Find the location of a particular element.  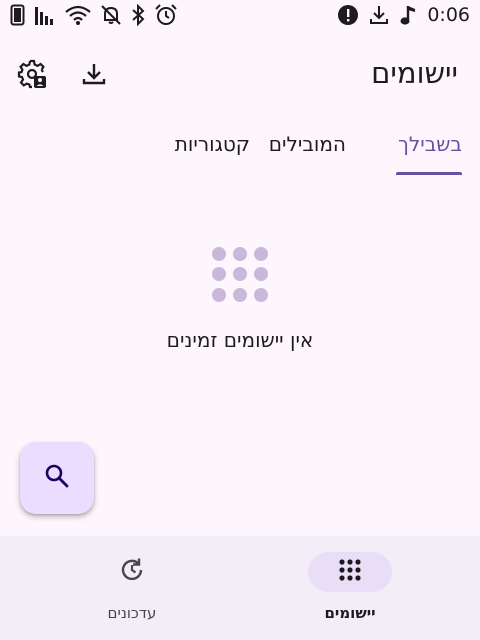

bluetooth-icon is located at coordinates (138, 15).